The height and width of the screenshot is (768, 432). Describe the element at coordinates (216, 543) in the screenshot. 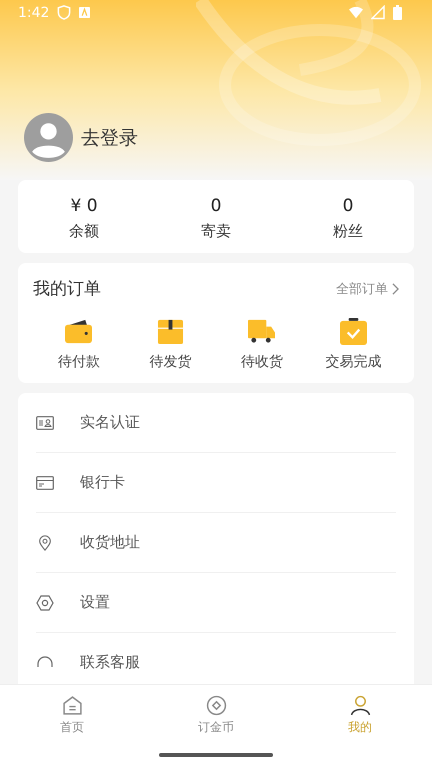

I see `menu-item: 收货地址` at that location.